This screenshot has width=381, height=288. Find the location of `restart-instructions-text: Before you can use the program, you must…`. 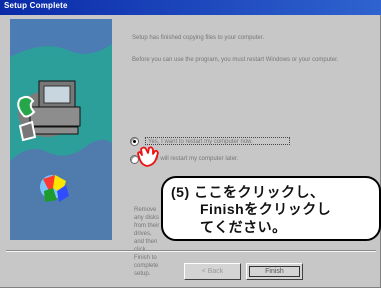

restart-instructions-text: Before you can use the program, you must… is located at coordinates (235, 60).